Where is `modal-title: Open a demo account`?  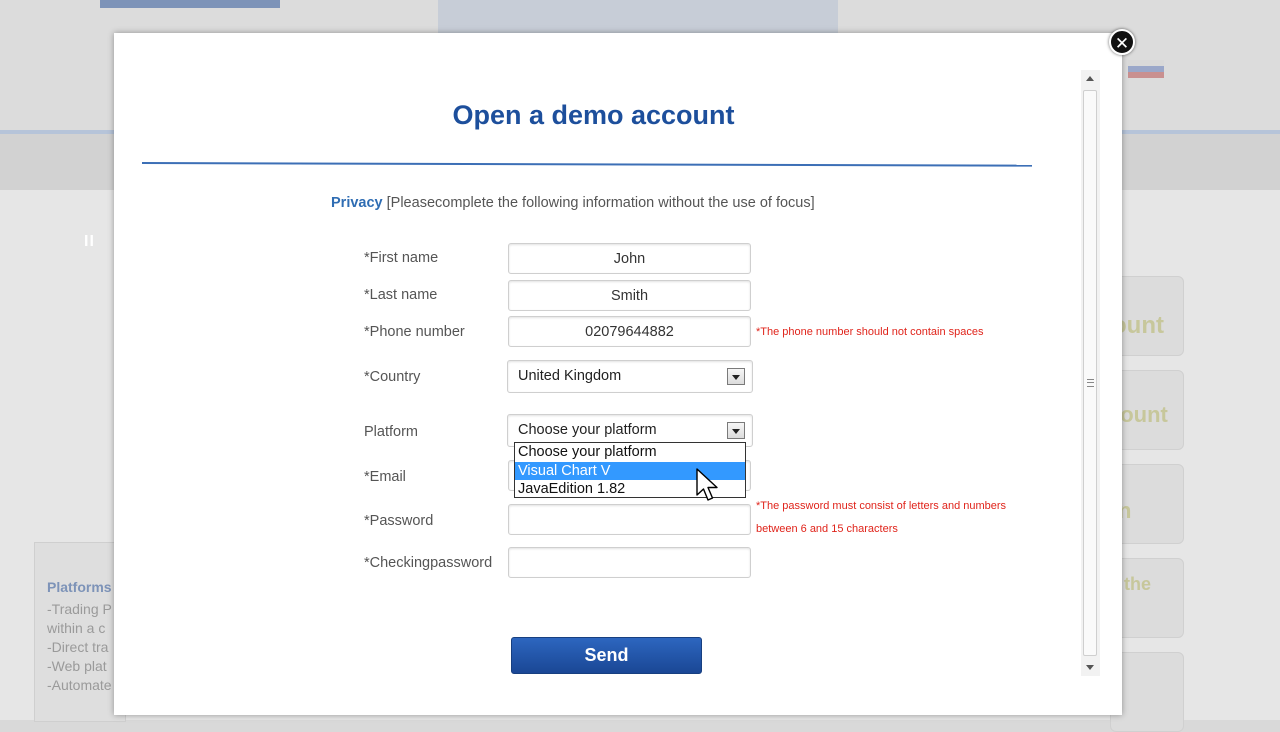 modal-title: Open a demo account is located at coordinates (593, 115).